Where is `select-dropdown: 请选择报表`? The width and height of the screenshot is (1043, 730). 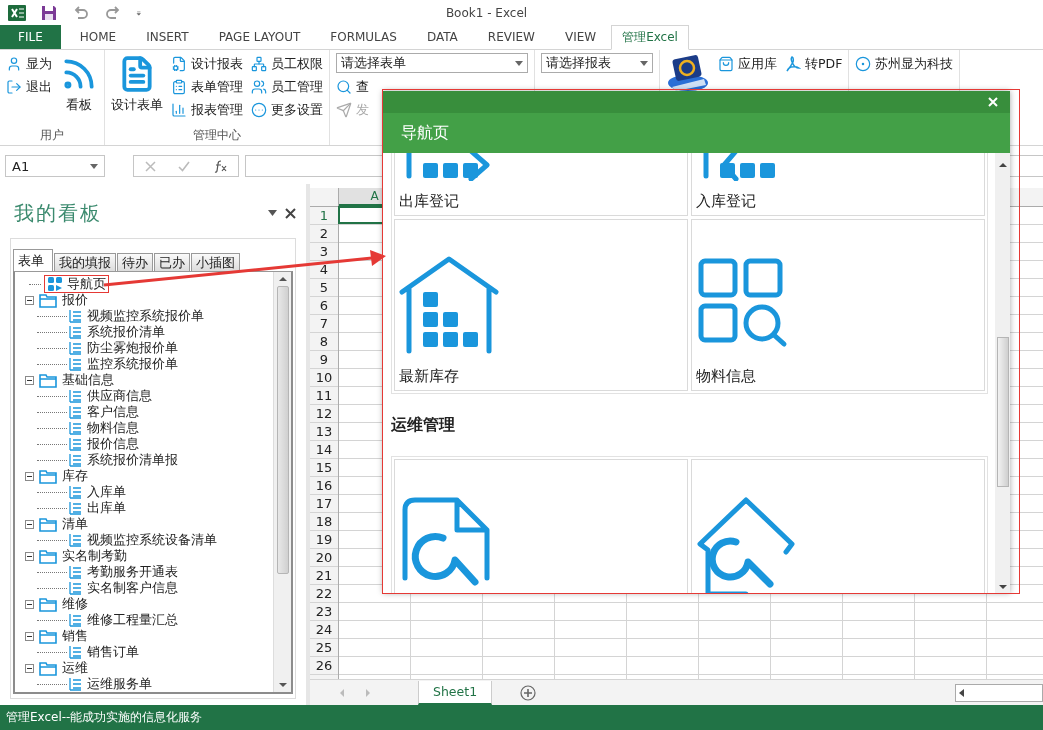
select-dropdown: 请选择报表 is located at coordinates (597, 63).